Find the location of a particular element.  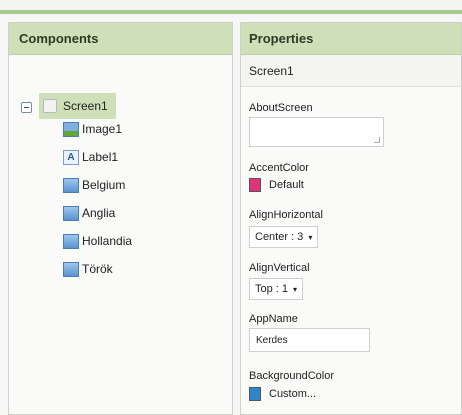

accent-color-label: AccentColor is located at coordinates (279, 168).